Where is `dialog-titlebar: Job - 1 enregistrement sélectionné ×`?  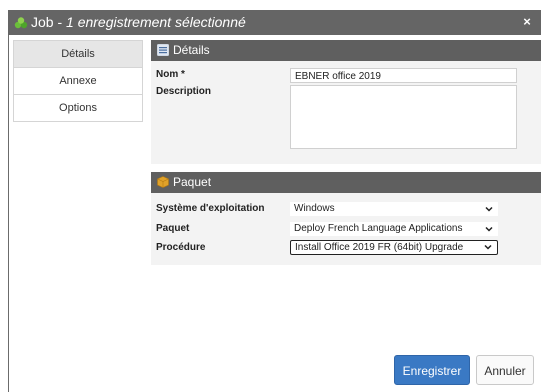 dialog-titlebar: Job - 1 enregistrement sélectionné × is located at coordinates (274, 22).